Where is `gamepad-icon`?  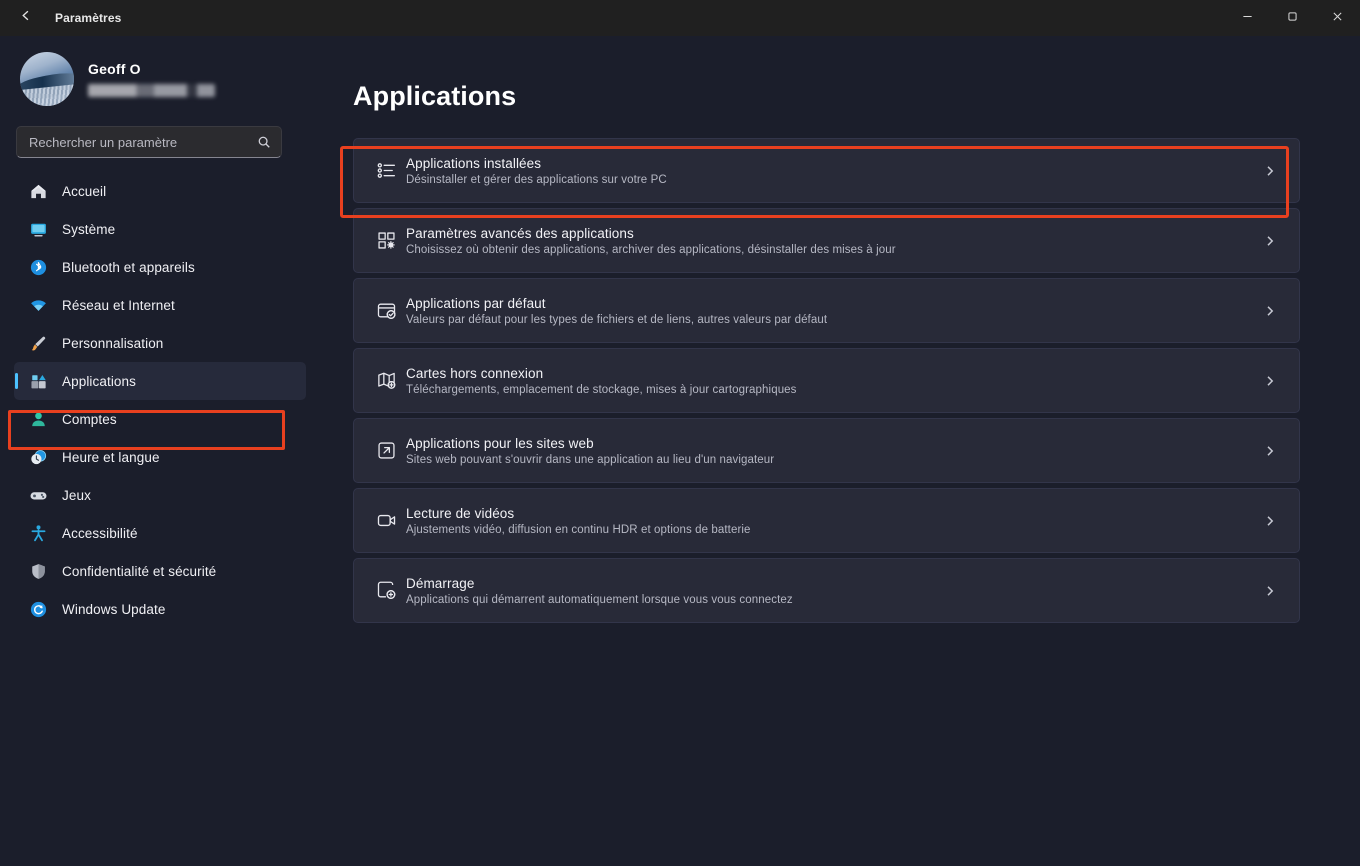
gamepad-icon is located at coordinates (38, 495).